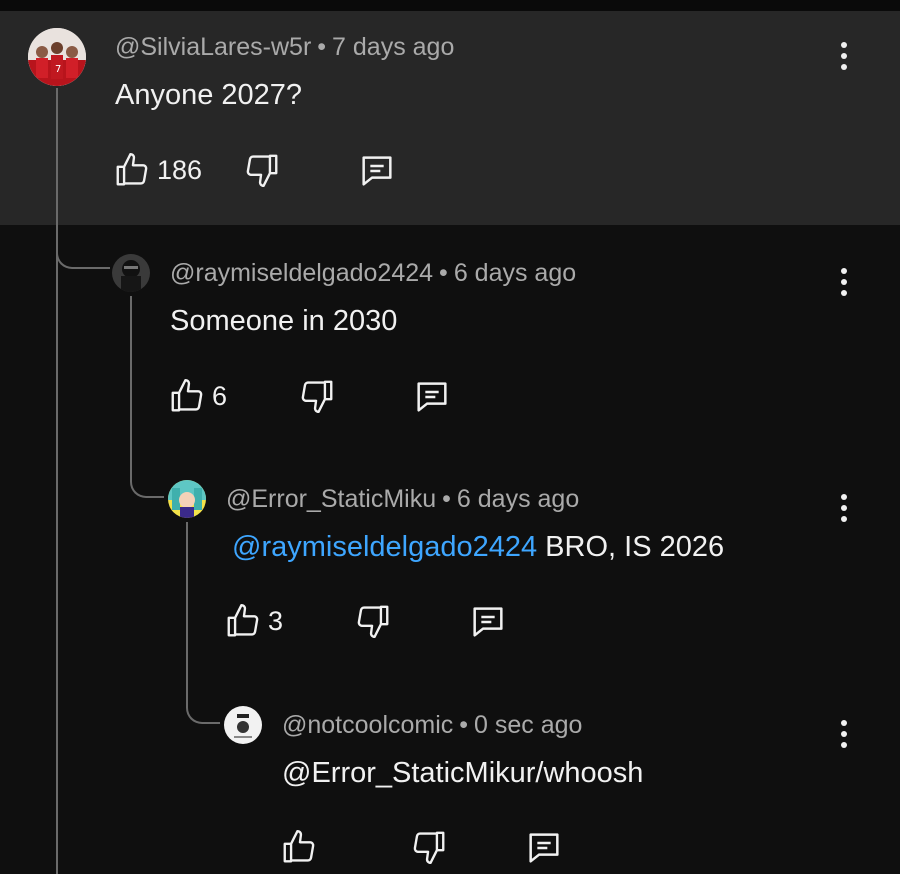  I want to click on comment-text: Anyone 2027?, so click(209, 95).